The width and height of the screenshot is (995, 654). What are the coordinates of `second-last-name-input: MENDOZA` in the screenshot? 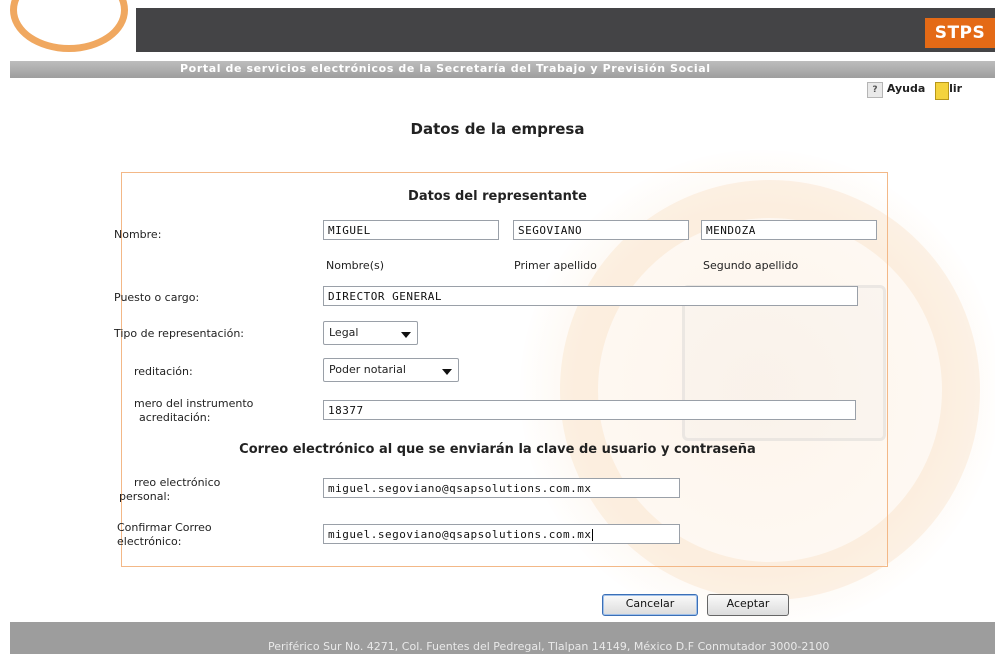 It's located at (789, 230).